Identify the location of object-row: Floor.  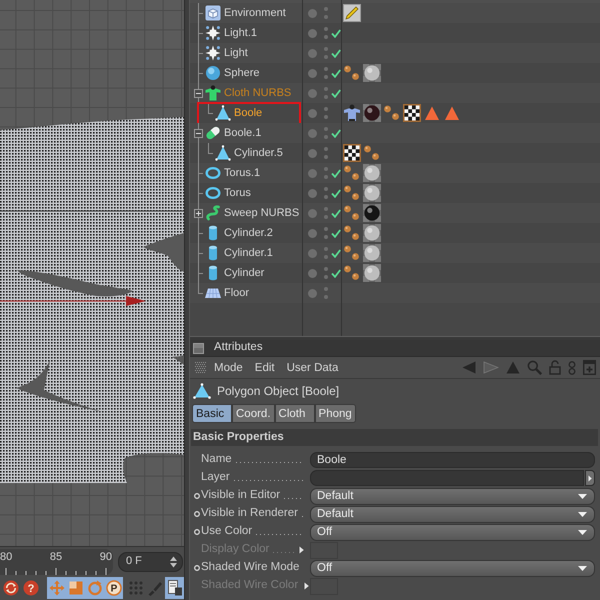
(395, 293).